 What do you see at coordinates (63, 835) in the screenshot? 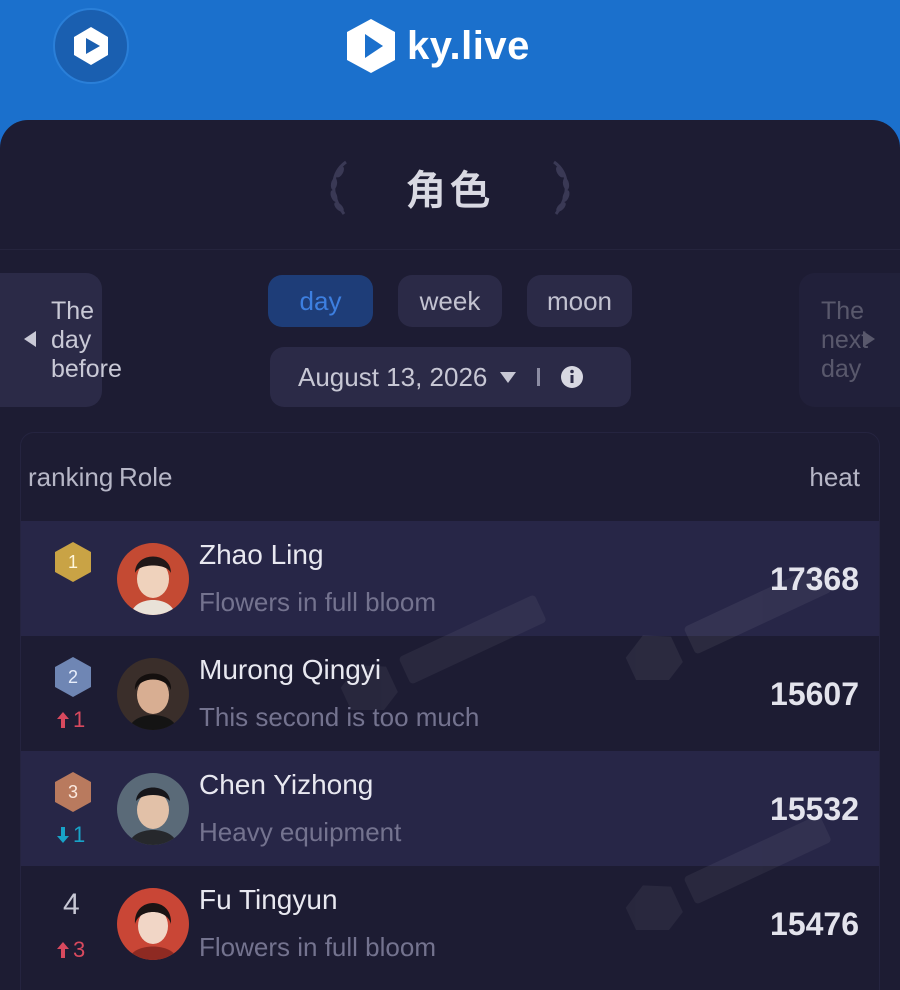
I see `arrow-down-icon` at bounding box center [63, 835].